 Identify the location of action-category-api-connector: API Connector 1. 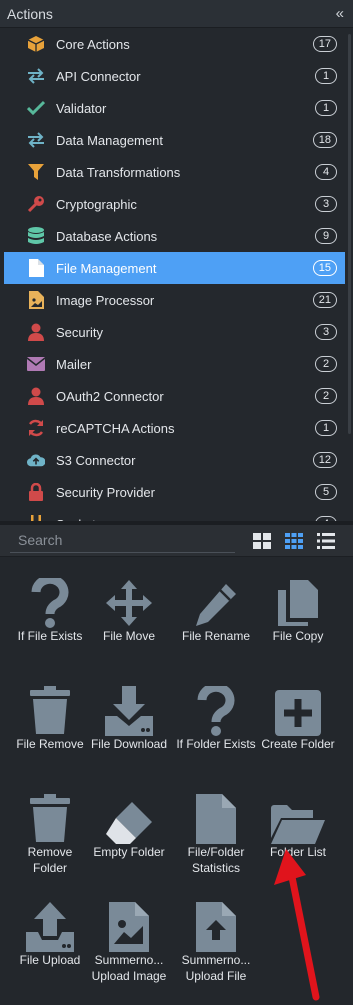
(174, 76).